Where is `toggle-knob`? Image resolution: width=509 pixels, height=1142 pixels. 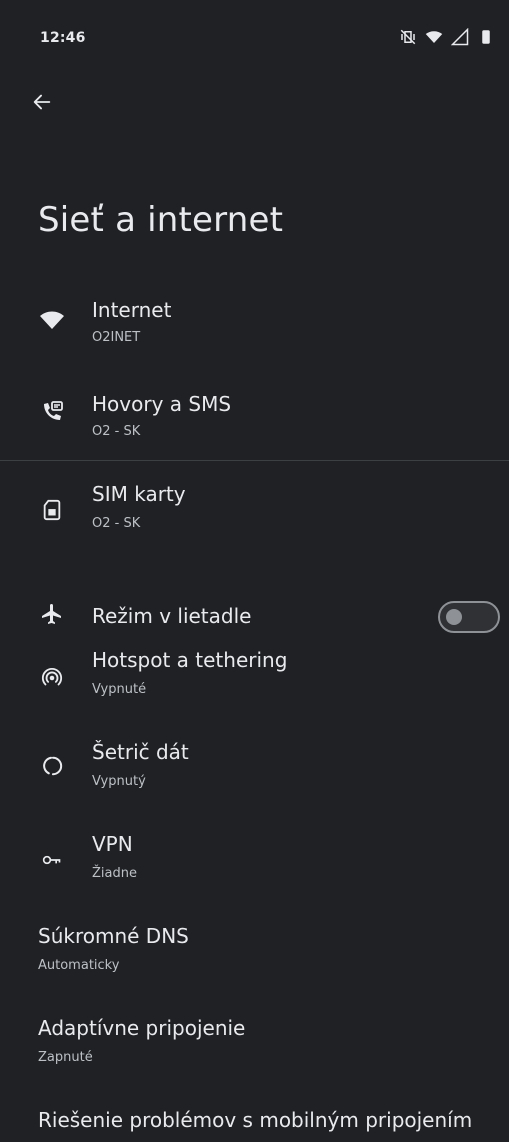
toggle-knob is located at coordinates (454, 617).